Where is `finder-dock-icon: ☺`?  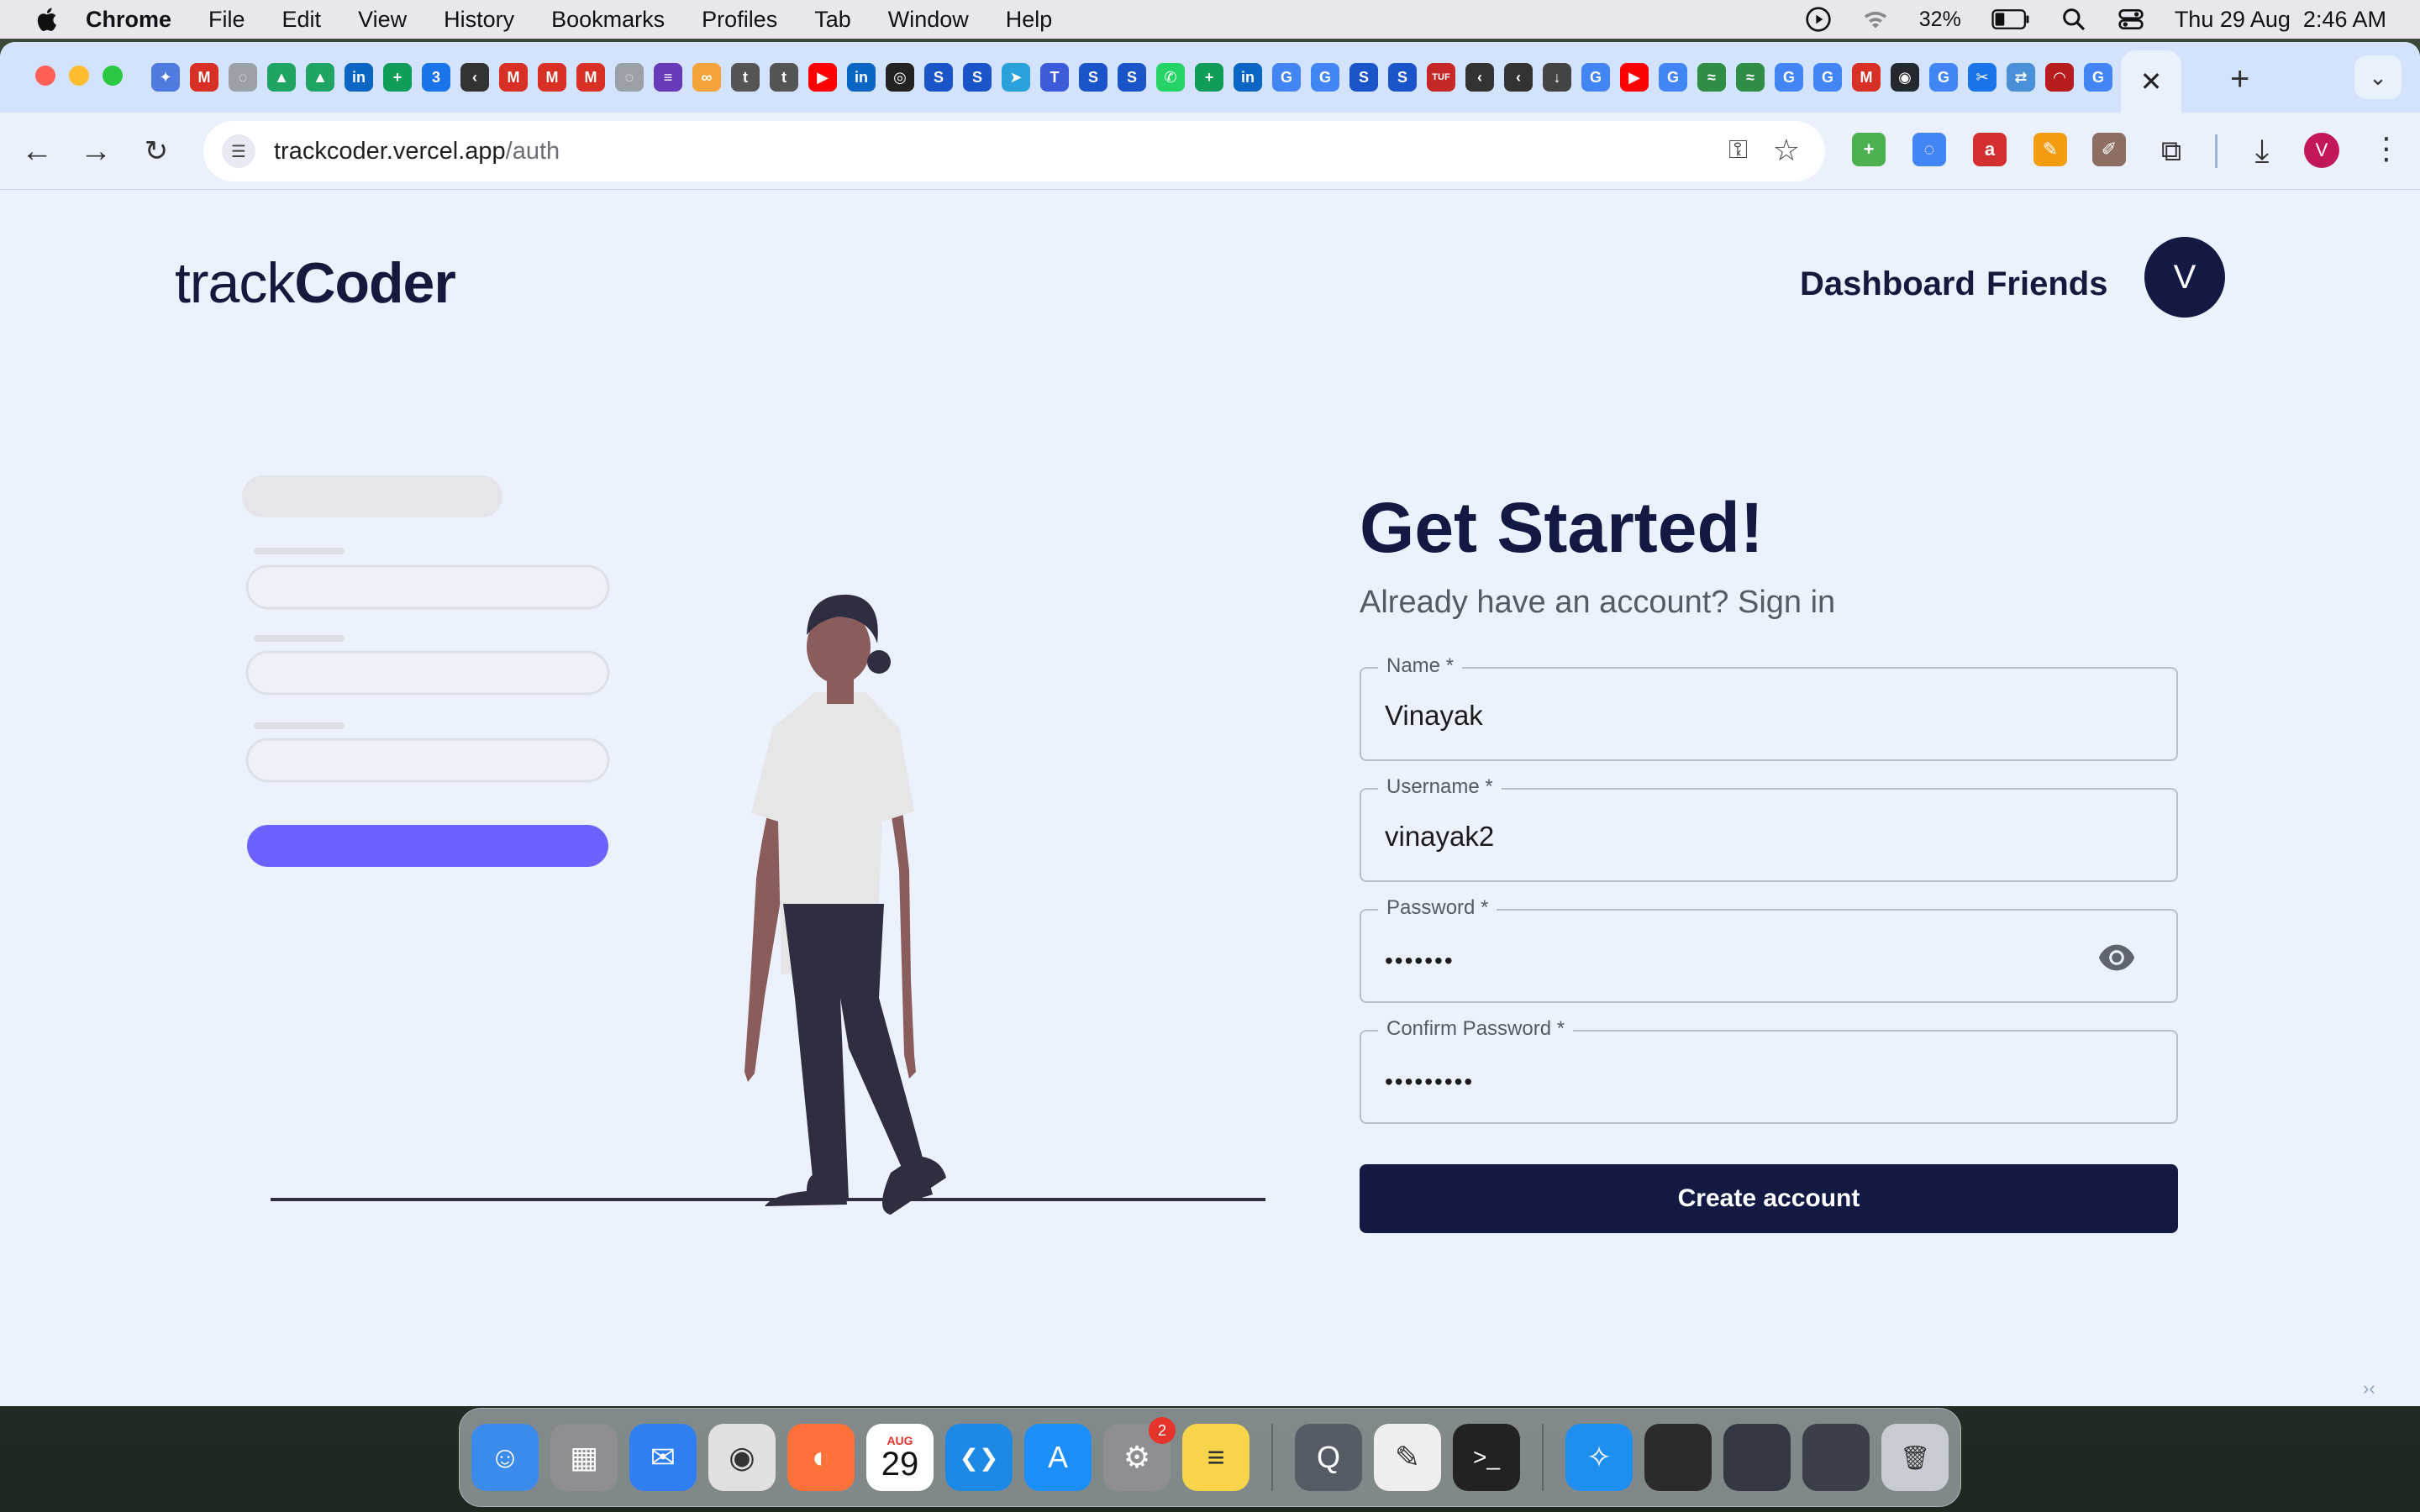 finder-dock-icon: ☺ is located at coordinates (505, 1457).